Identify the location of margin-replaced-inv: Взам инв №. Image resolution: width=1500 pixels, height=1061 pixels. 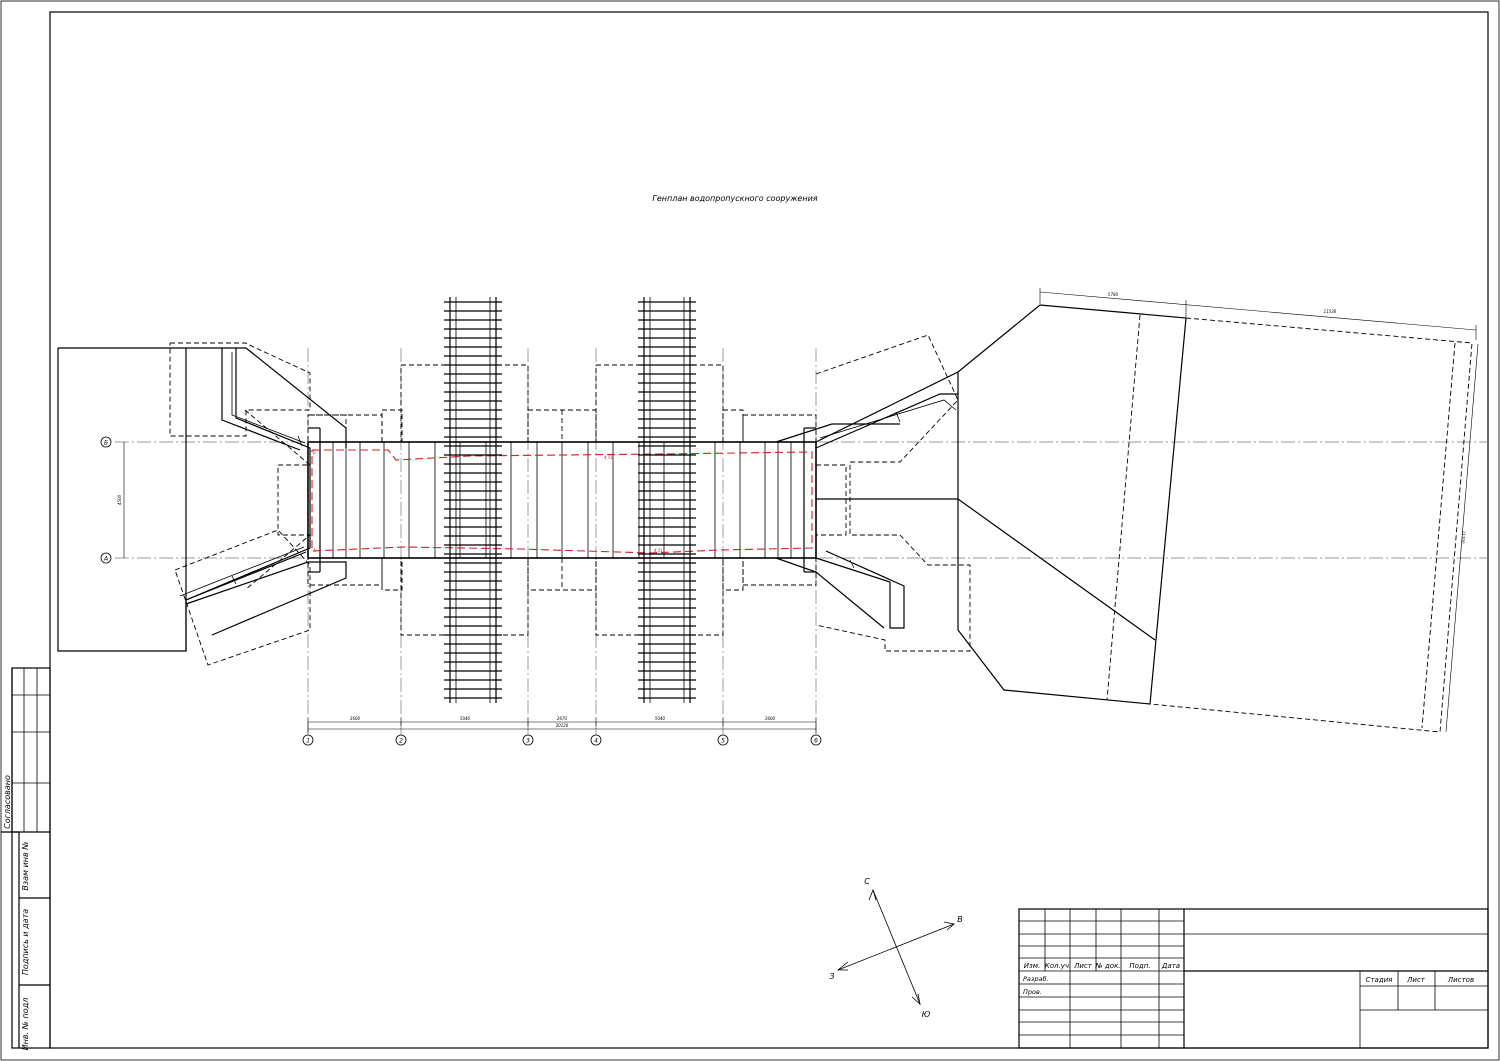
(25, 865).